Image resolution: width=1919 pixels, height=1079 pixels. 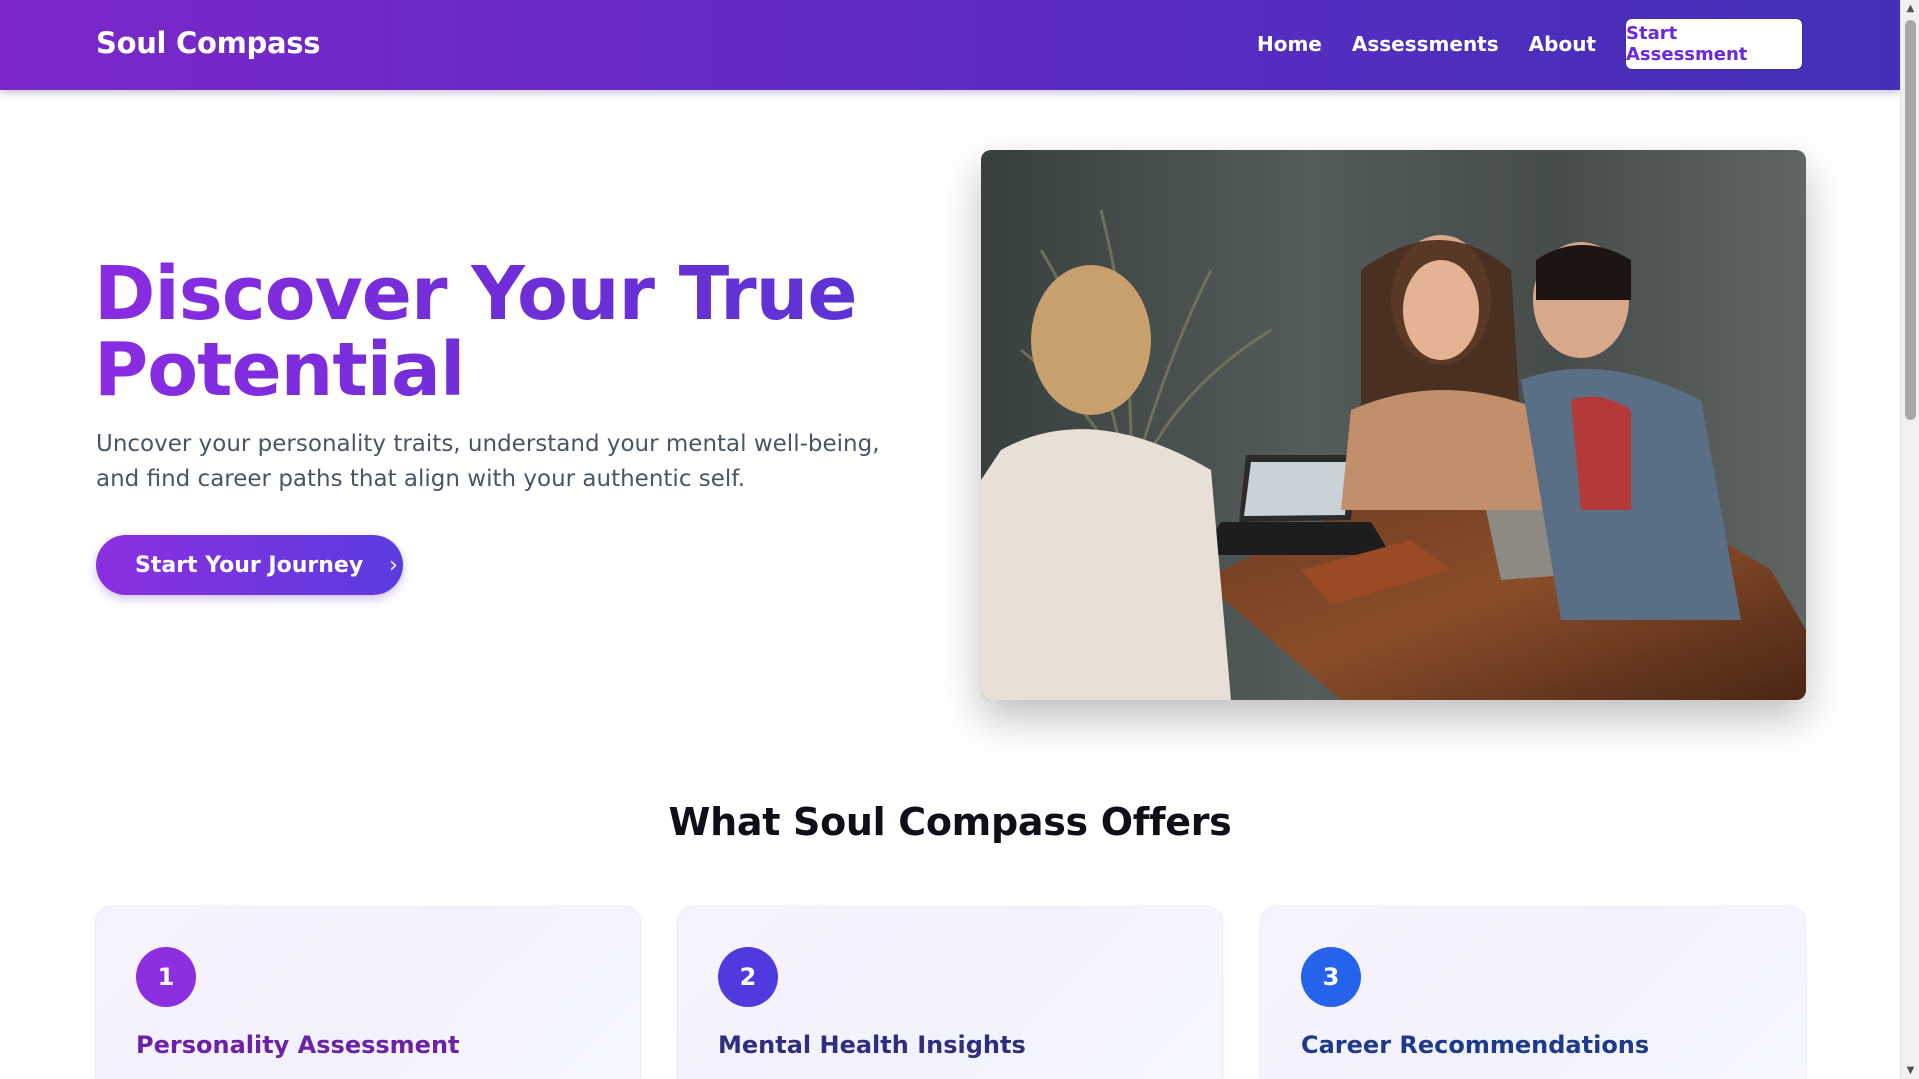 What do you see at coordinates (950, 822) in the screenshot?
I see `offers-section-title: What Soul Compass Offers` at bounding box center [950, 822].